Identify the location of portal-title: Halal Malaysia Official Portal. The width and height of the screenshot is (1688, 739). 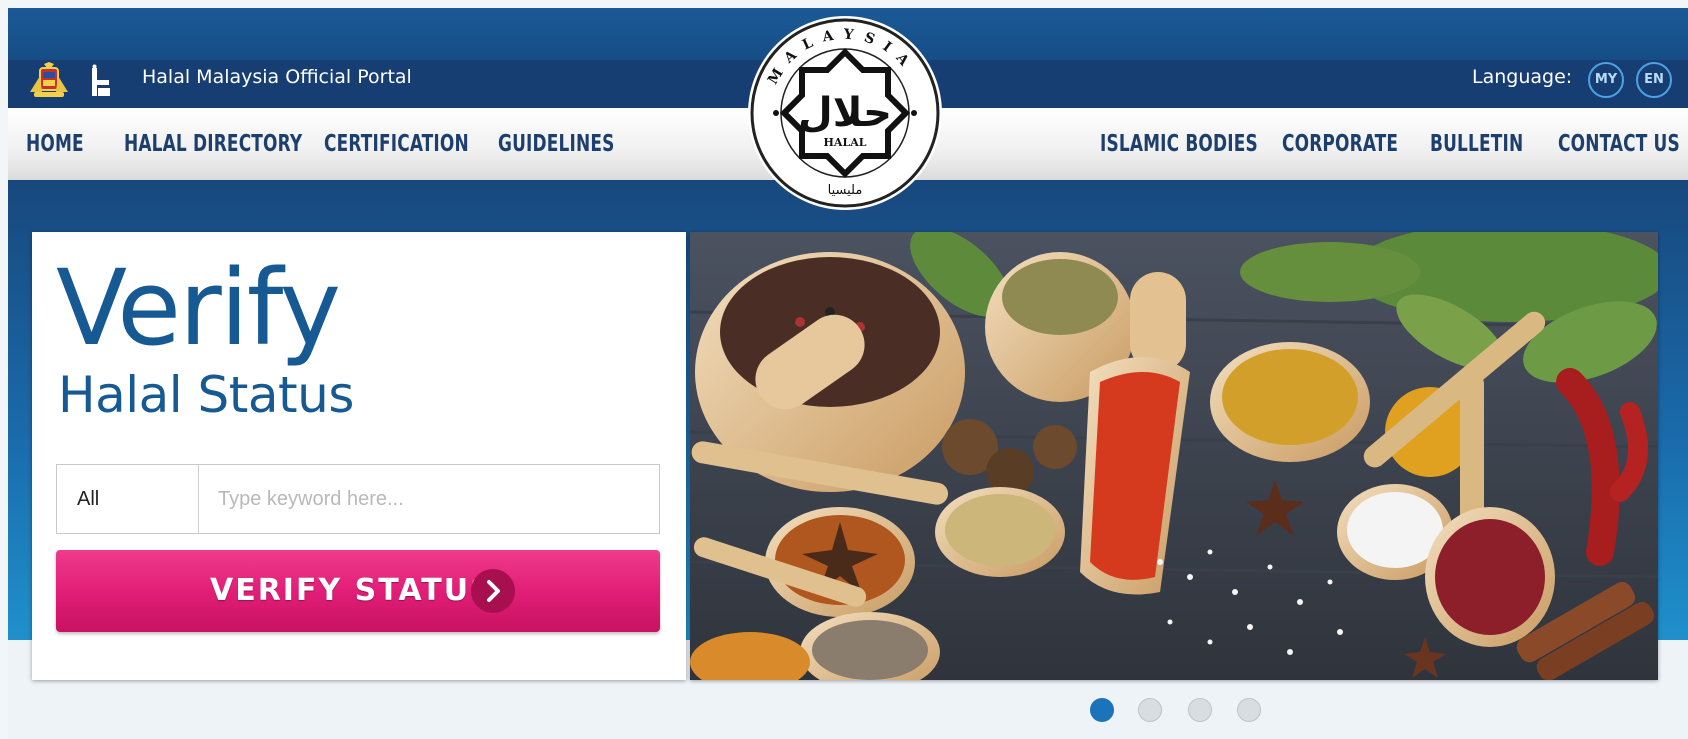
(277, 77).